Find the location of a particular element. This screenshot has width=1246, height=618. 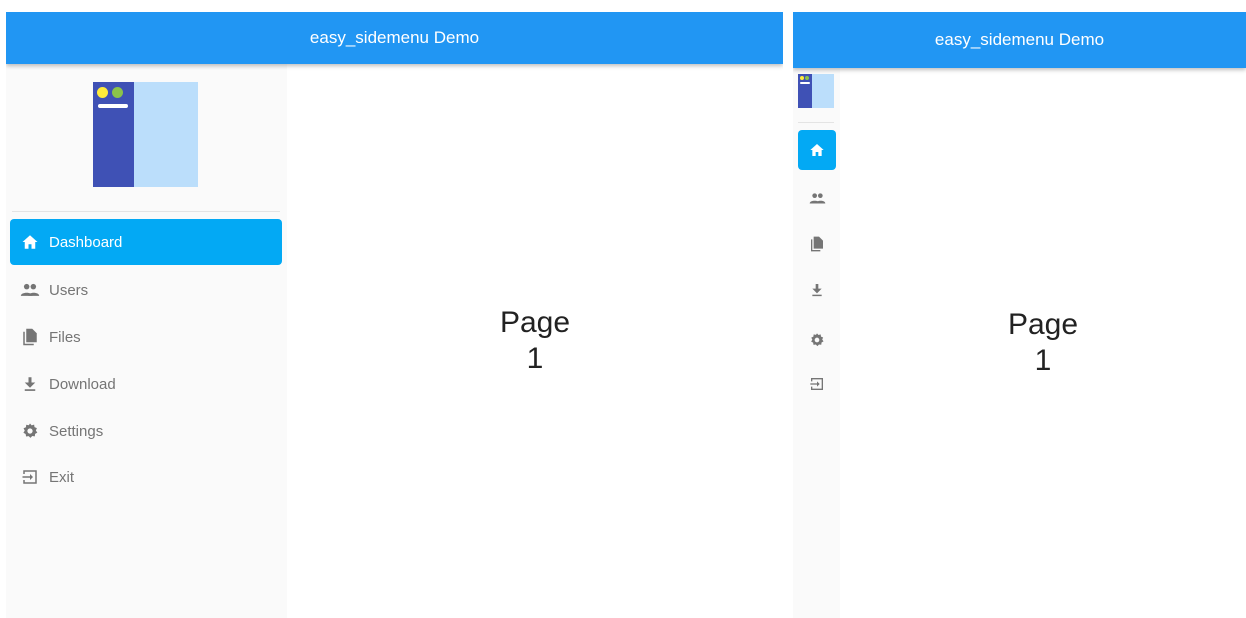

sidebar-item-settings is located at coordinates (817, 340).